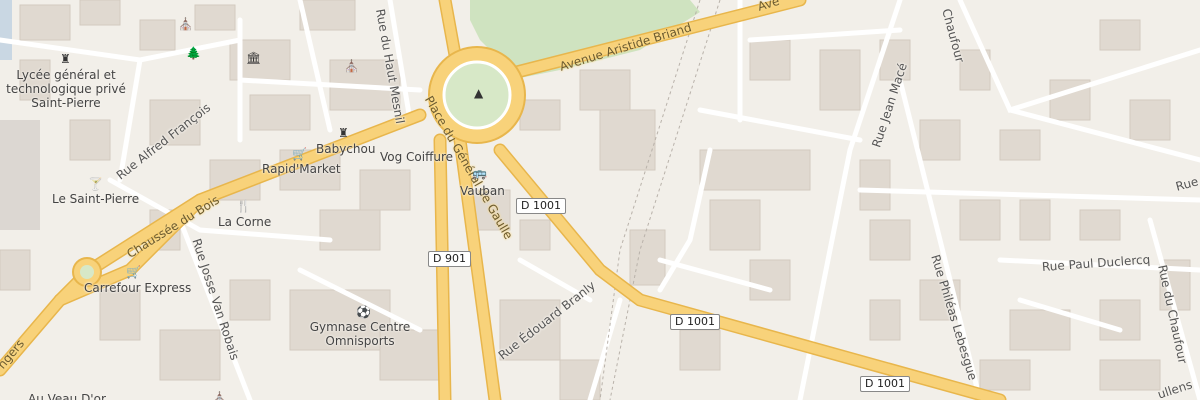  I want to click on poi-gymnase: Gymnase Centre Omnisports, so click(360, 334).